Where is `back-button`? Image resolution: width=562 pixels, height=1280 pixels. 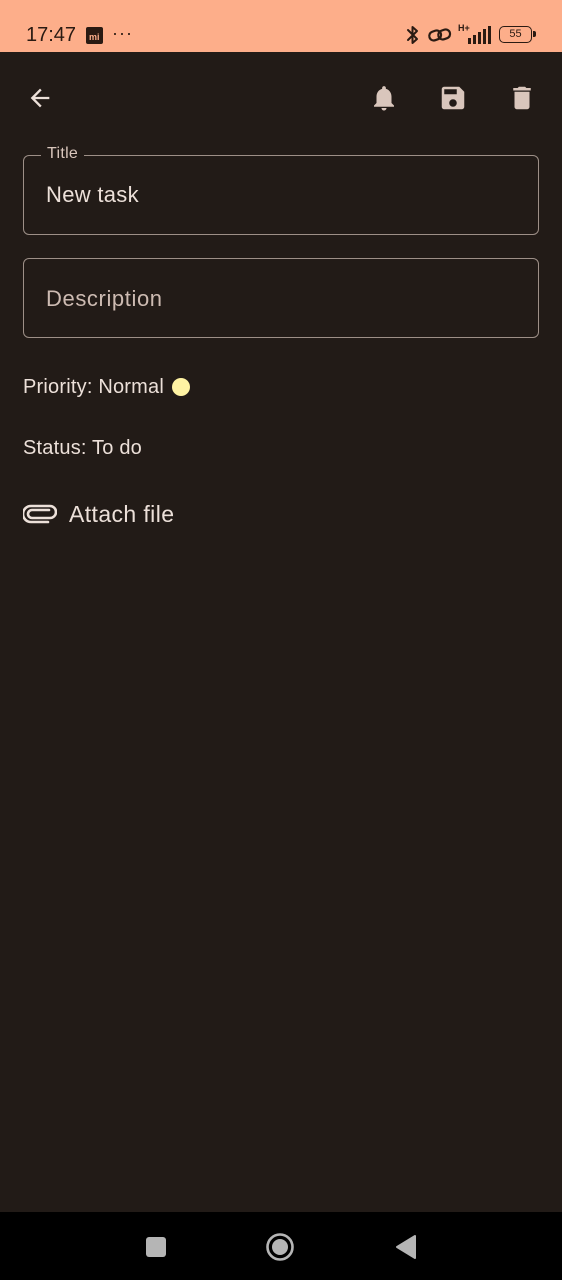 back-button is located at coordinates (40, 98).